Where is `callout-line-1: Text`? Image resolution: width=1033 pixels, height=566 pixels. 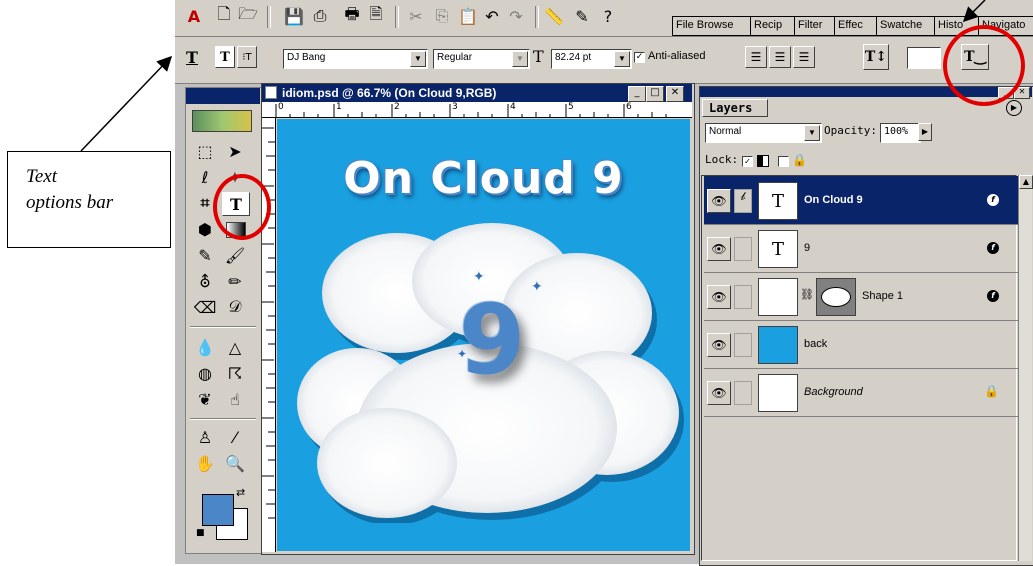
callout-line-1: Text is located at coordinates (41, 176).